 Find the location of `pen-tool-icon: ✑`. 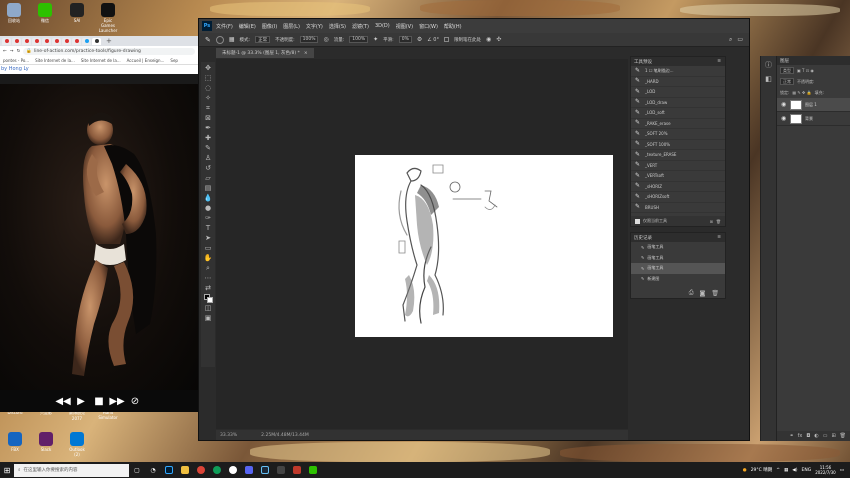

pen-tool-icon: ✑ is located at coordinates (208, 218).